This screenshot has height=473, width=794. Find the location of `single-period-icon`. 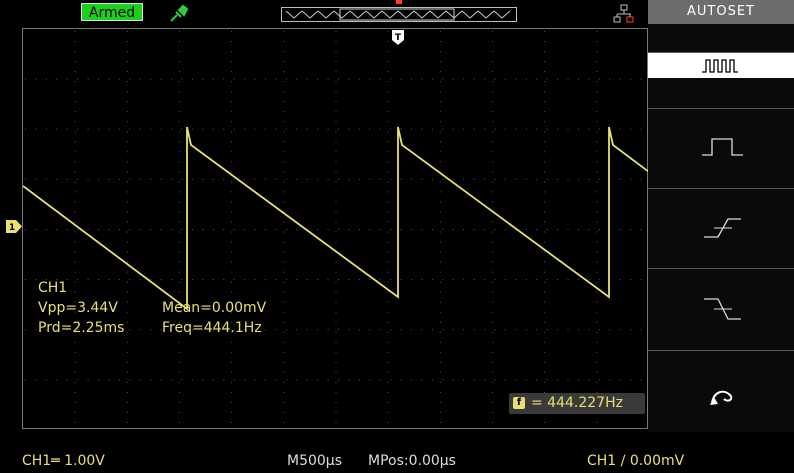

single-period-icon is located at coordinates (722, 147).